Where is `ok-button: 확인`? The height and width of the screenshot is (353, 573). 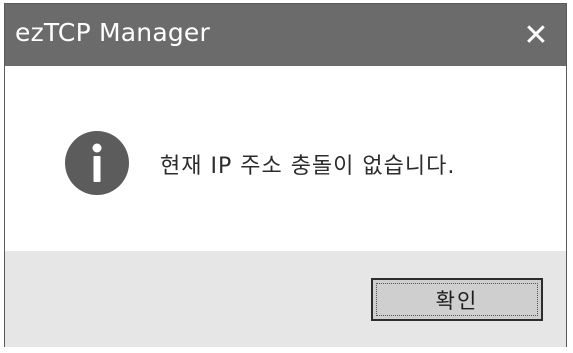 ok-button: 확인 is located at coordinates (457, 299).